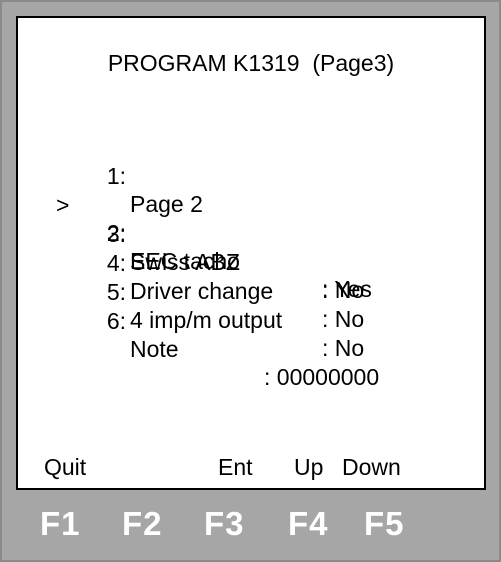  I want to click on page-title: PROGRAM K1319 (Page3), so click(251, 63).